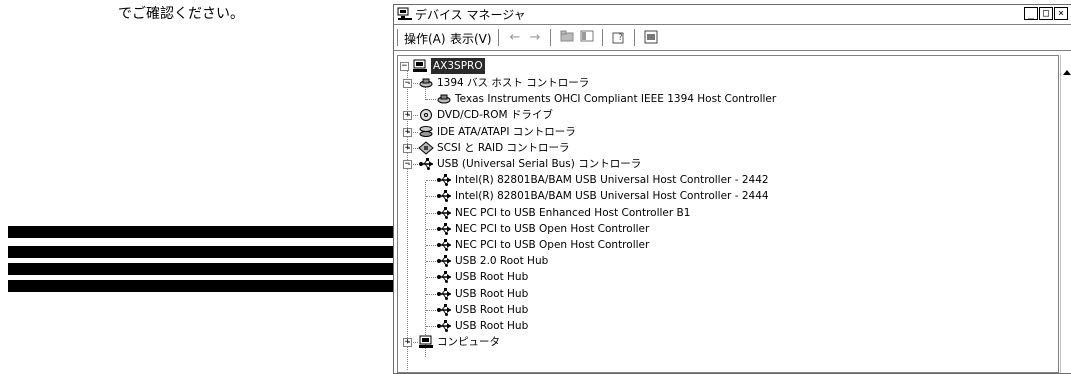 Image resolution: width=1071 pixels, height=374 pixels. I want to click on scsi-icon, so click(426, 148).